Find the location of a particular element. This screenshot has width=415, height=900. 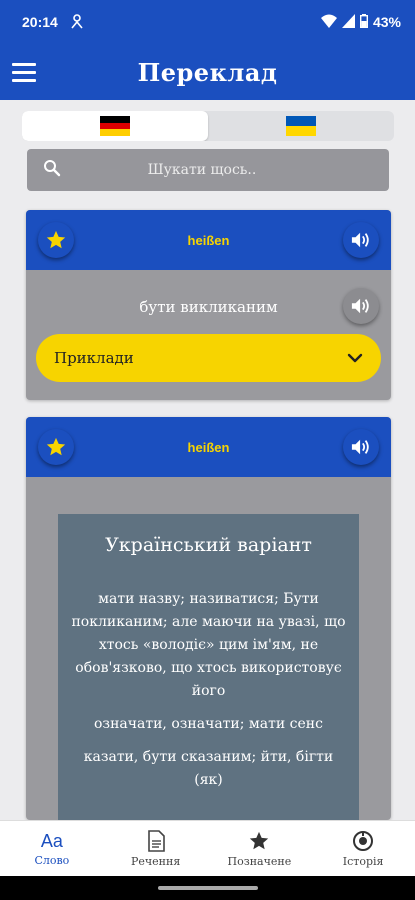

nav-label: Позначене is located at coordinates (259, 861).